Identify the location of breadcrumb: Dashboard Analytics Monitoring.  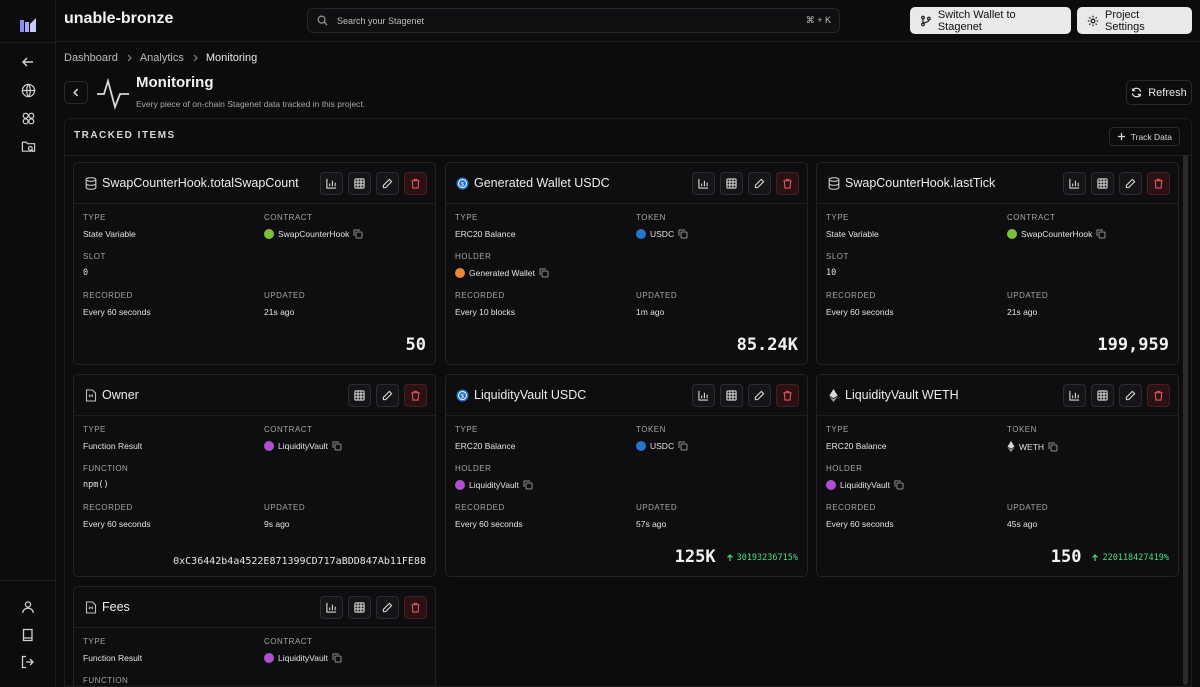
(160, 58).